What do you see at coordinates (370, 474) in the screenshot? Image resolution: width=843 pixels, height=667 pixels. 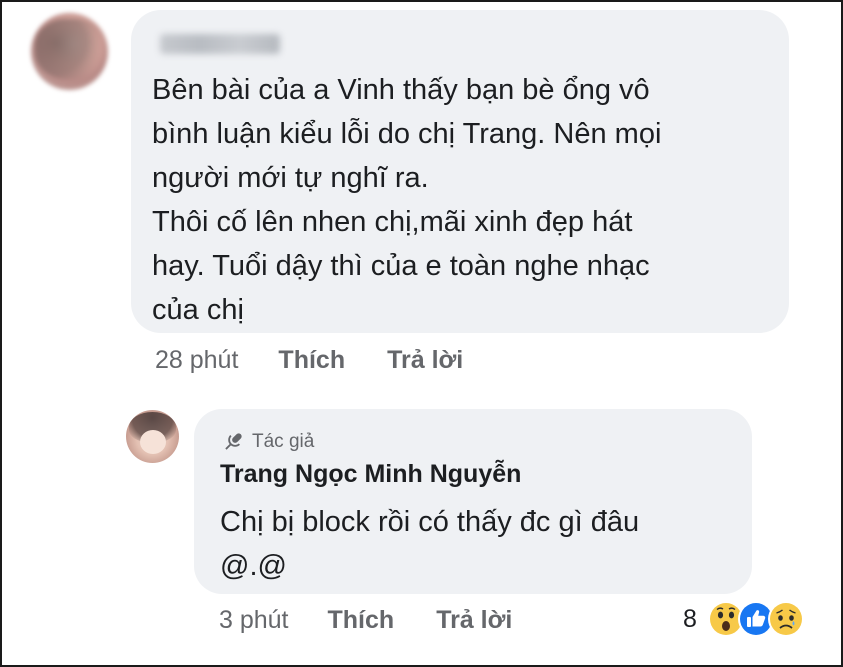 I see `reply-author-name: Trang Ngọc Minh Nguyễn` at bounding box center [370, 474].